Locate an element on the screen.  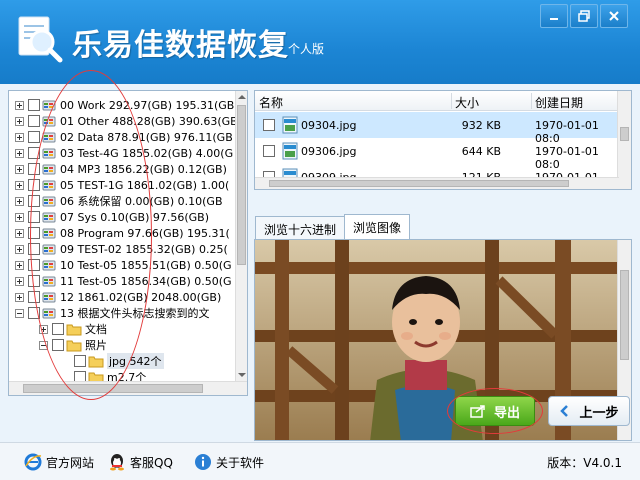
close-icon is located at coordinates (614, 16).